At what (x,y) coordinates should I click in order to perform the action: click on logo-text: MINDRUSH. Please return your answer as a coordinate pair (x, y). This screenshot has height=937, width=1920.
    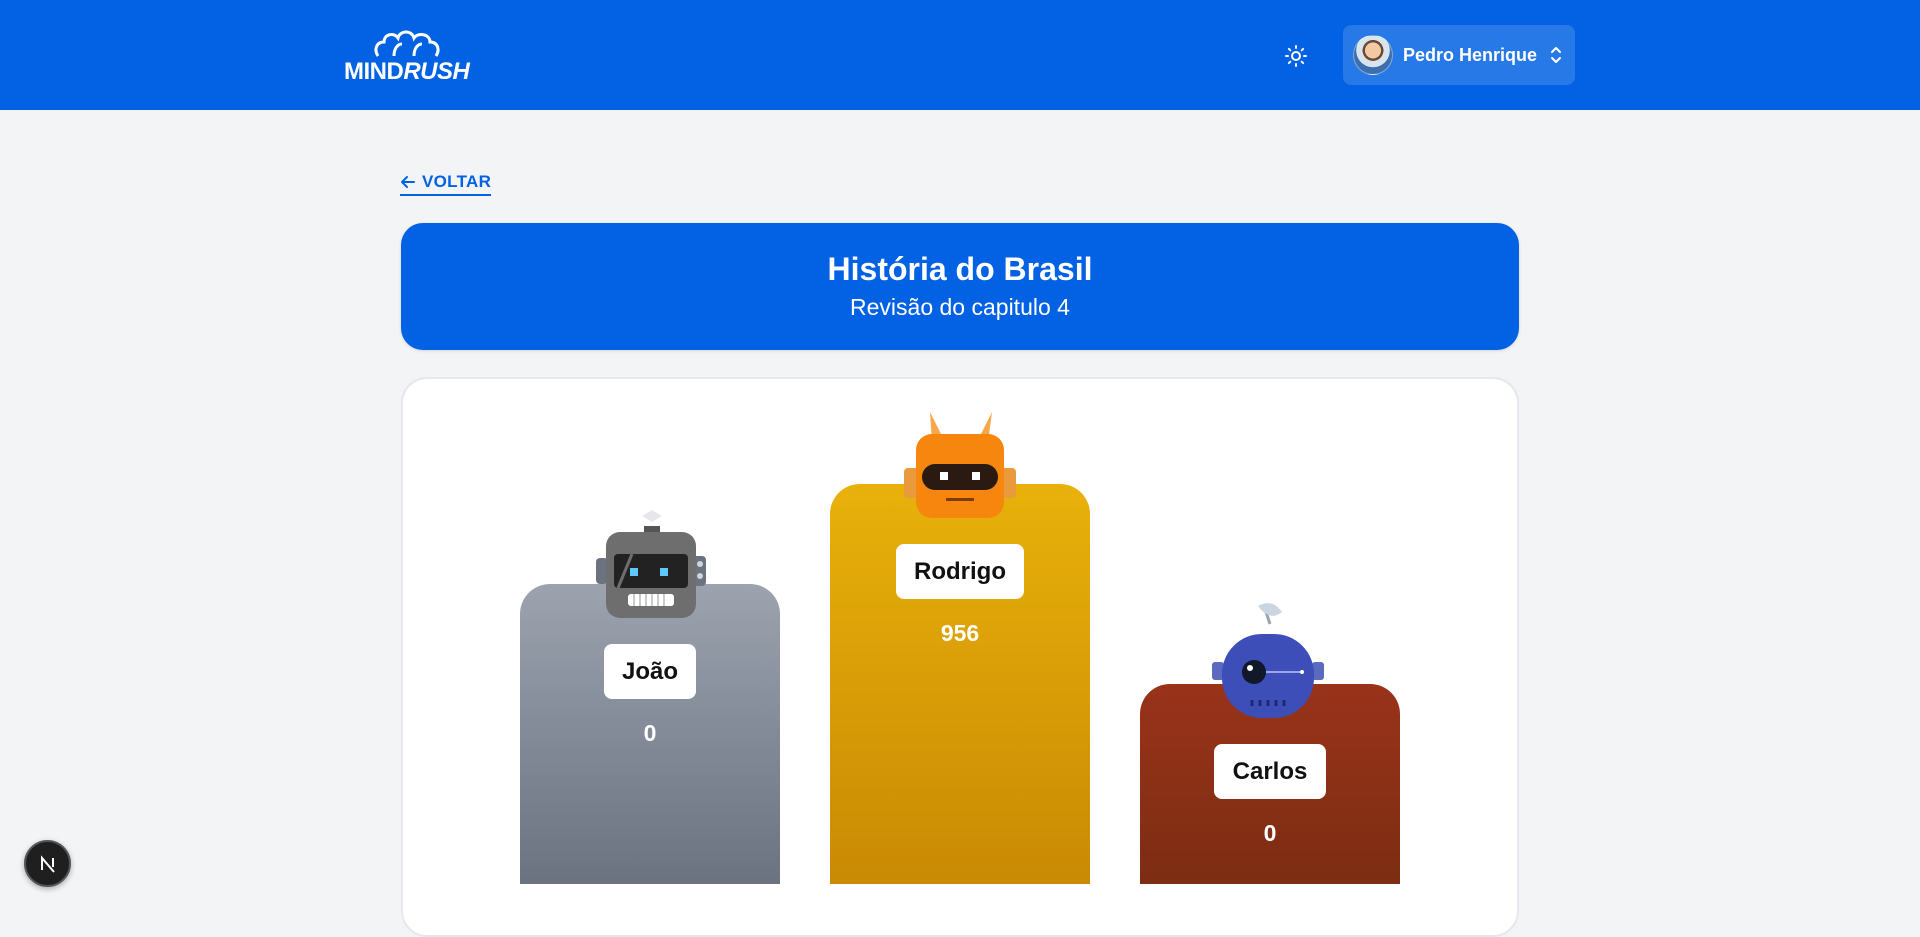
    Looking at the image, I should click on (407, 71).